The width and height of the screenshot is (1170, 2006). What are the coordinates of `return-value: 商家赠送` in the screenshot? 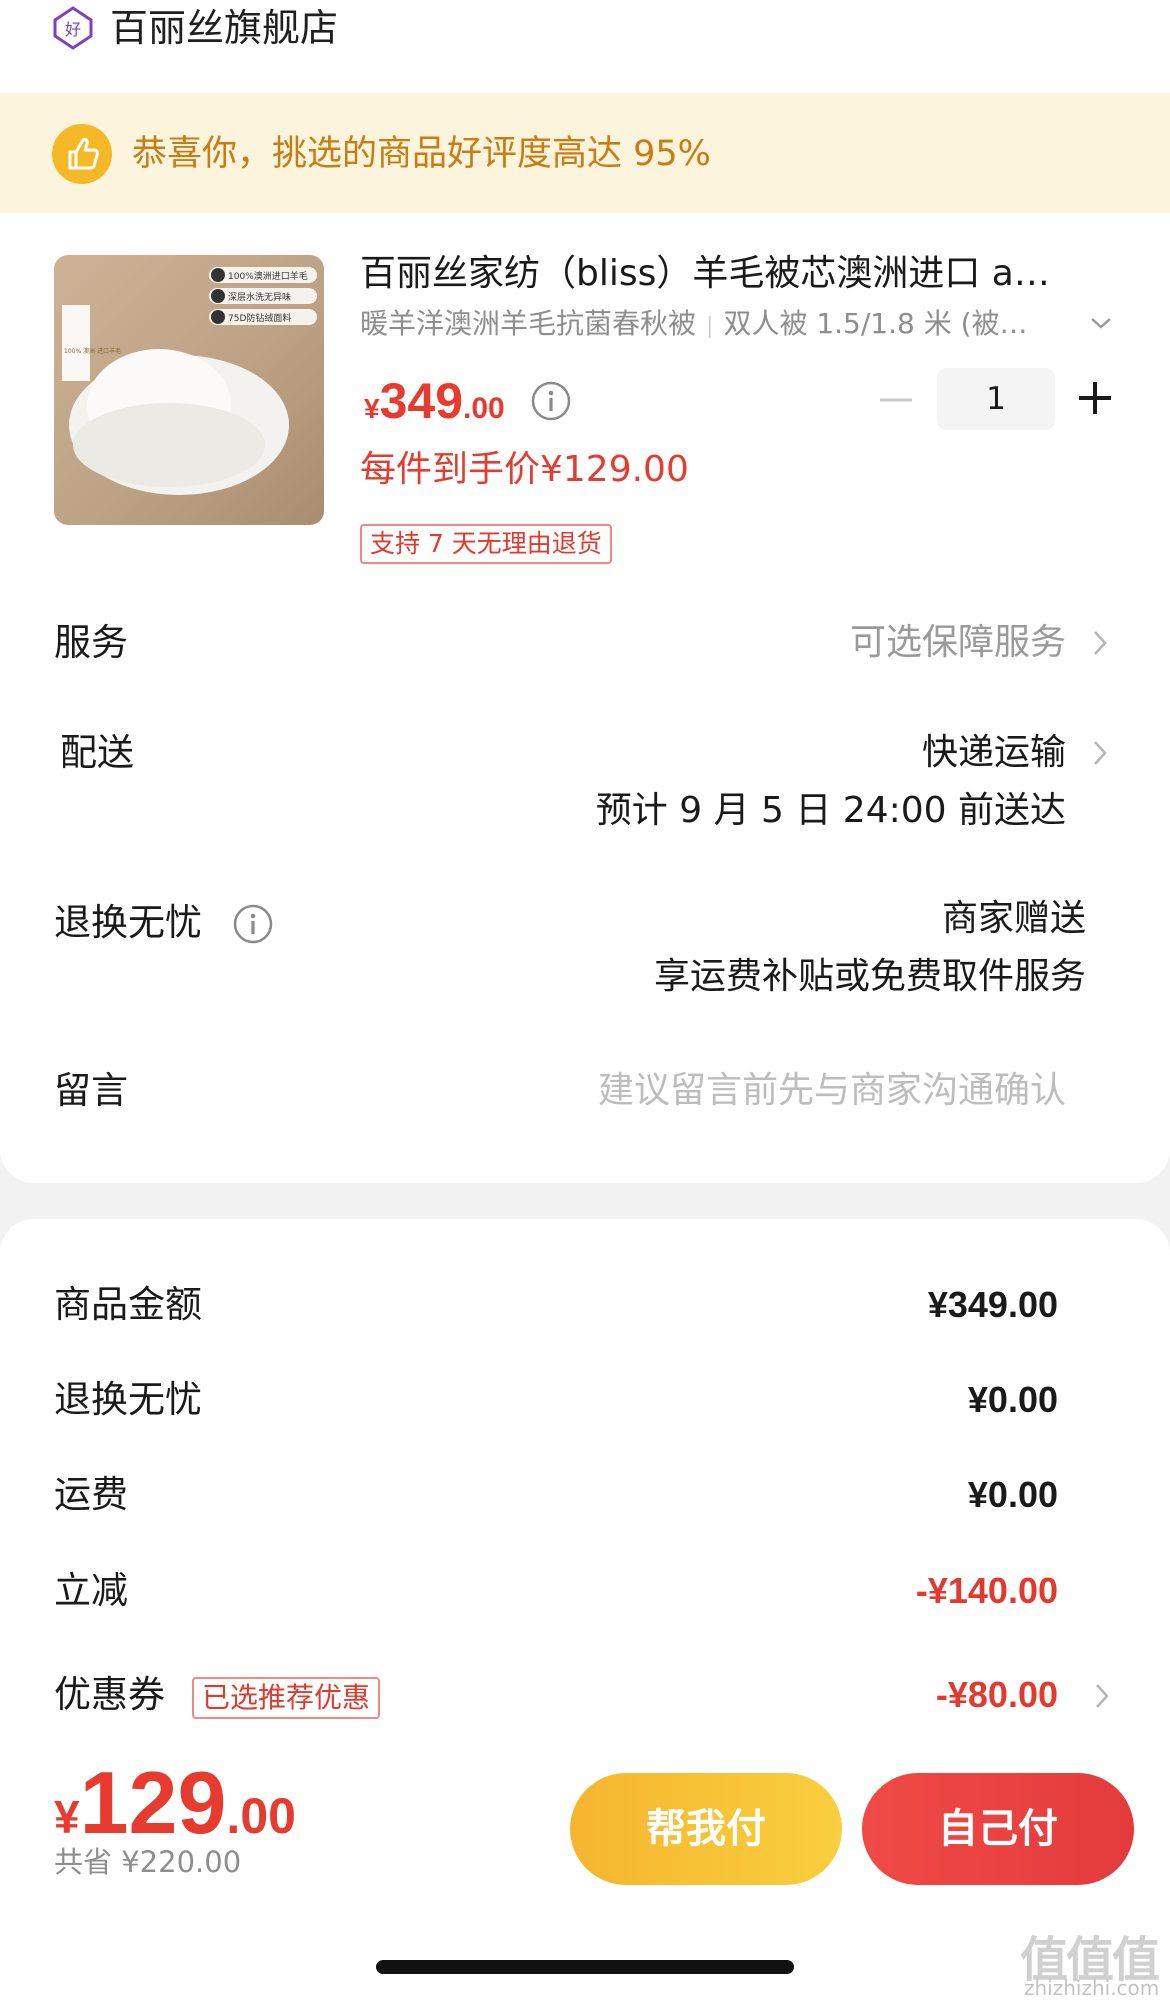 It's located at (1013, 918).